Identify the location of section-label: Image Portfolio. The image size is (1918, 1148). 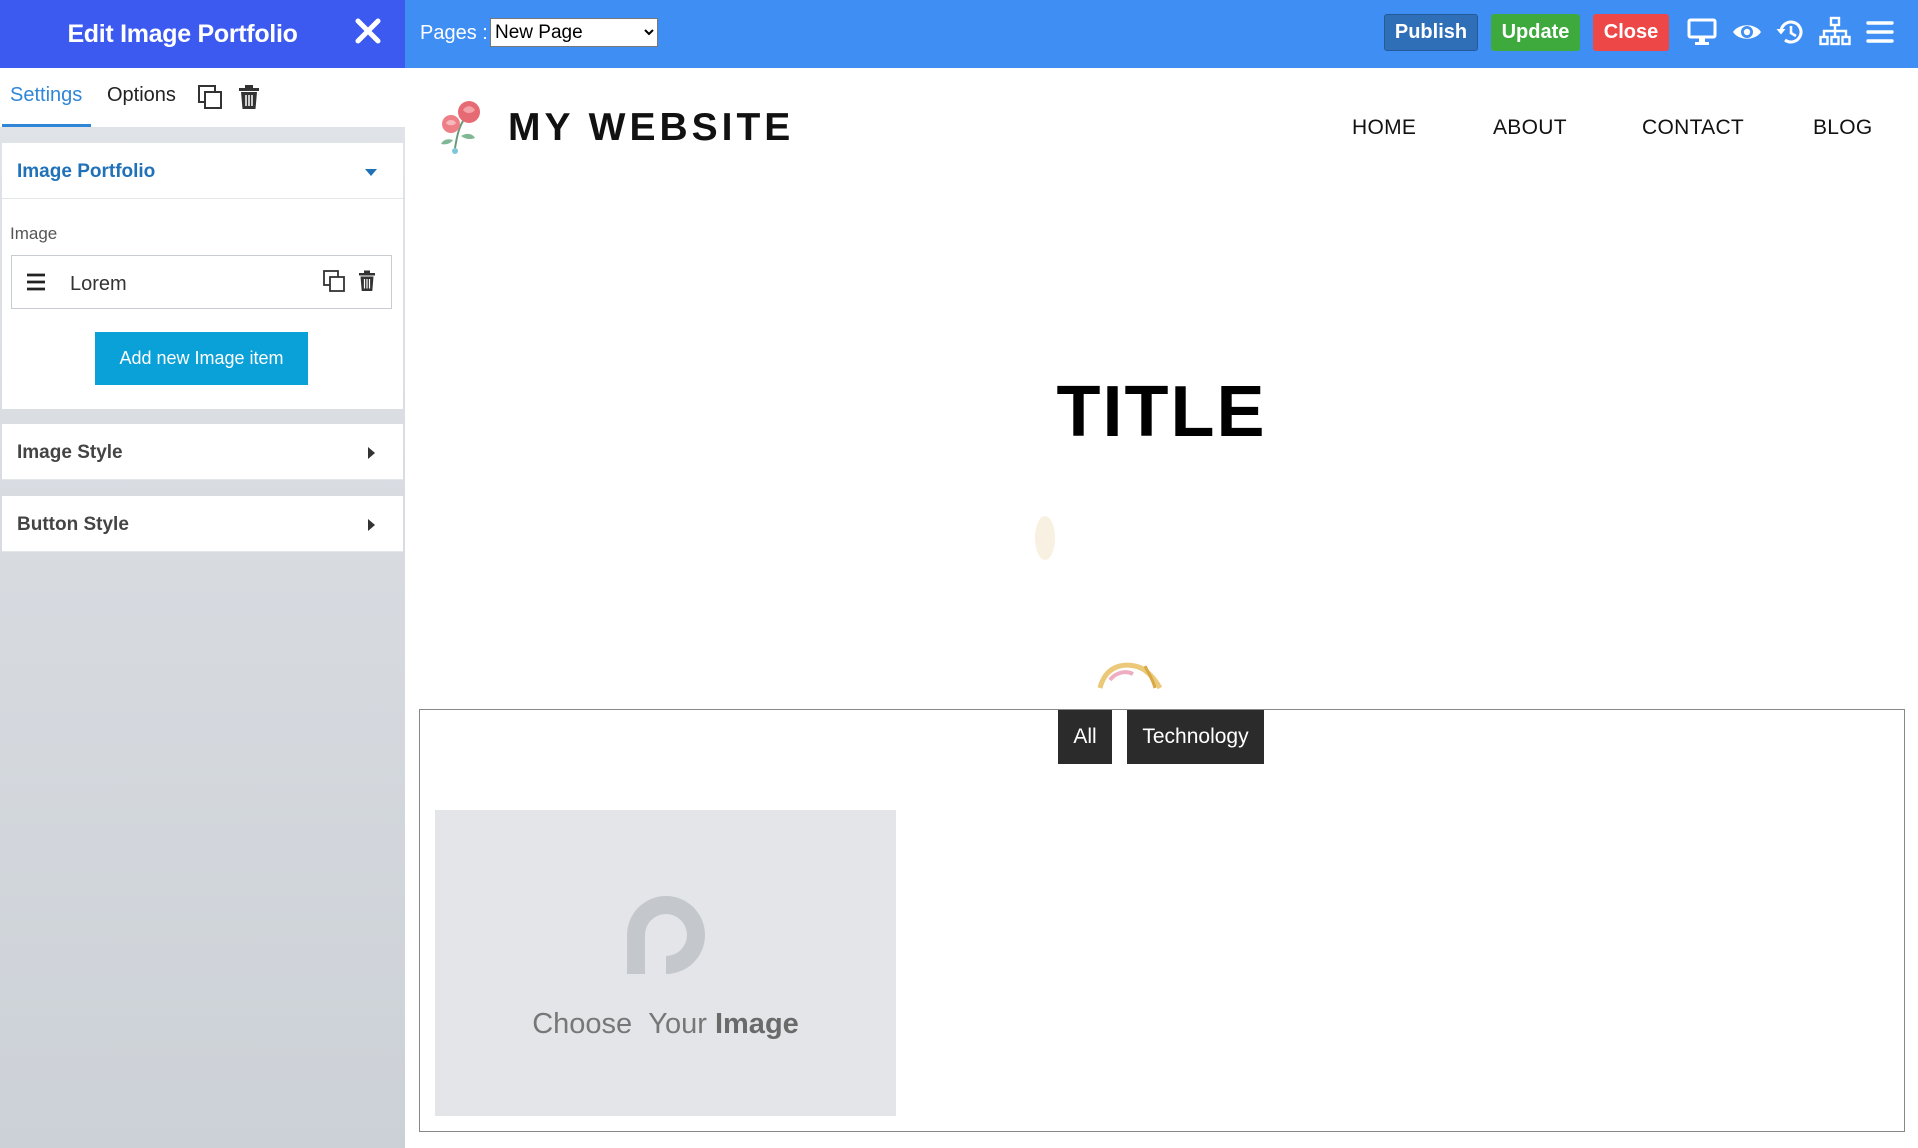
(86, 171).